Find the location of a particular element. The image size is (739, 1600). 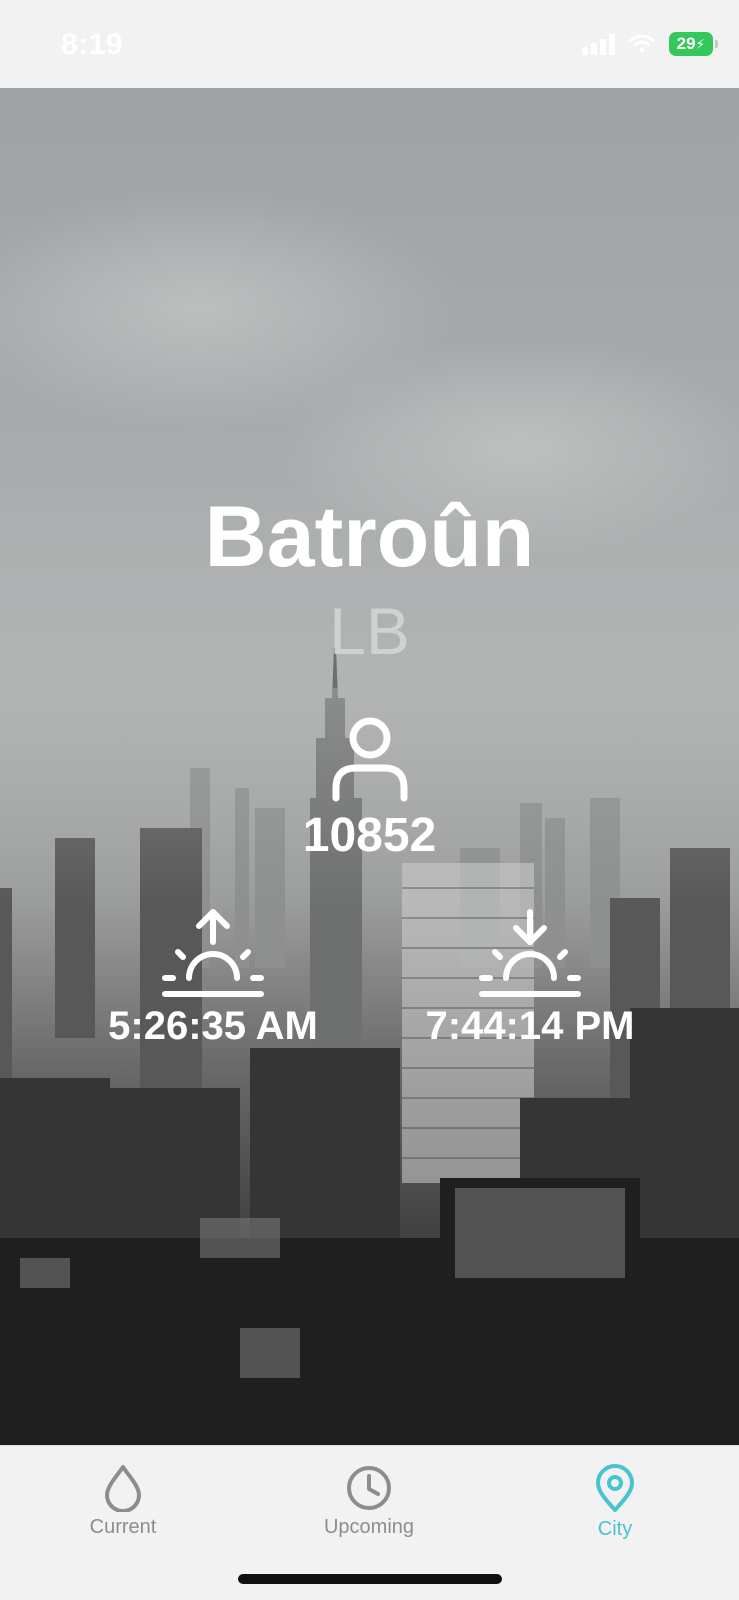

drop-icon is located at coordinates (123, 1488).